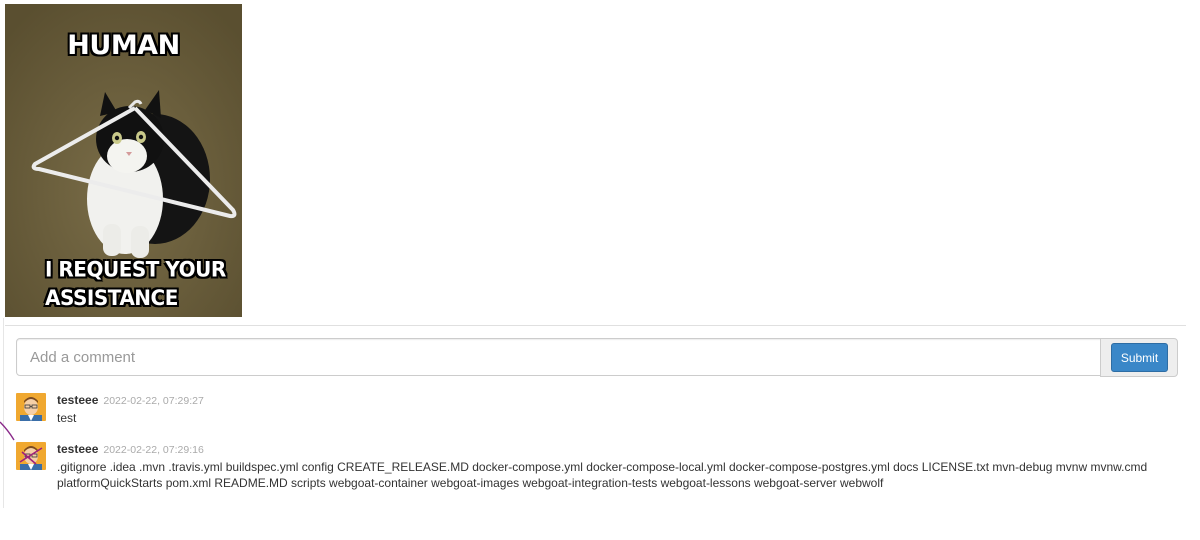  Describe the element at coordinates (67, 418) in the screenshot. I see `comment-text: test` at that location.